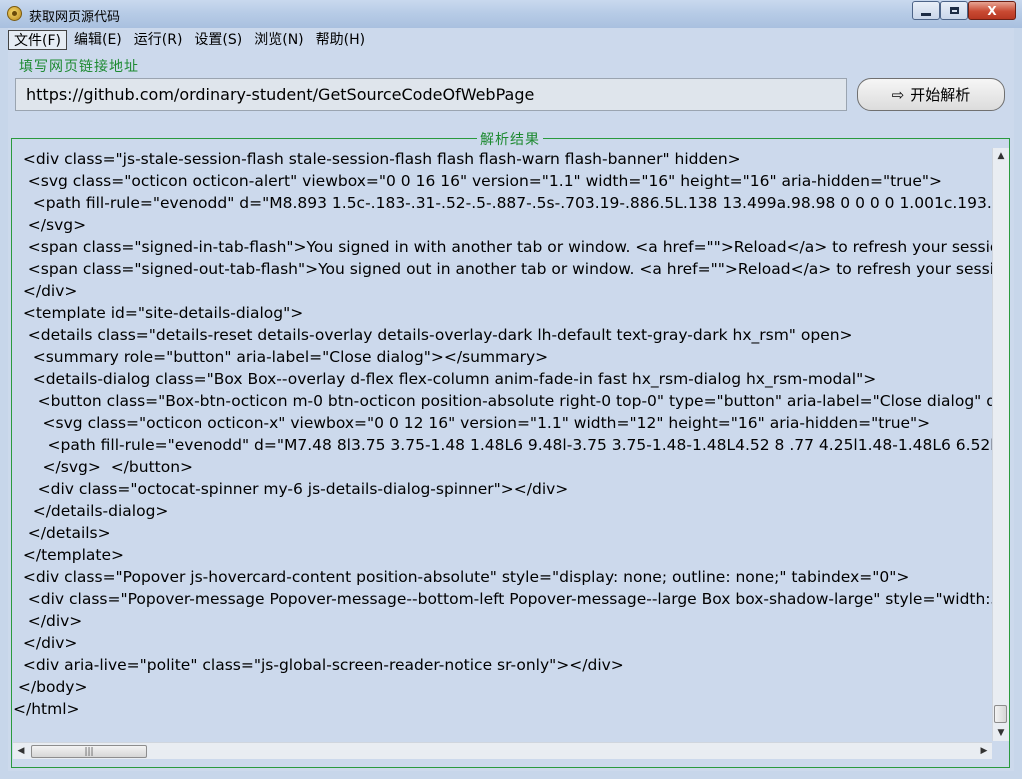 The image size is (1022, 779). What do you see at coordinates (46, 709) in the screenshot?
I see `code-line: </html>` at bounding box center [46, 709].